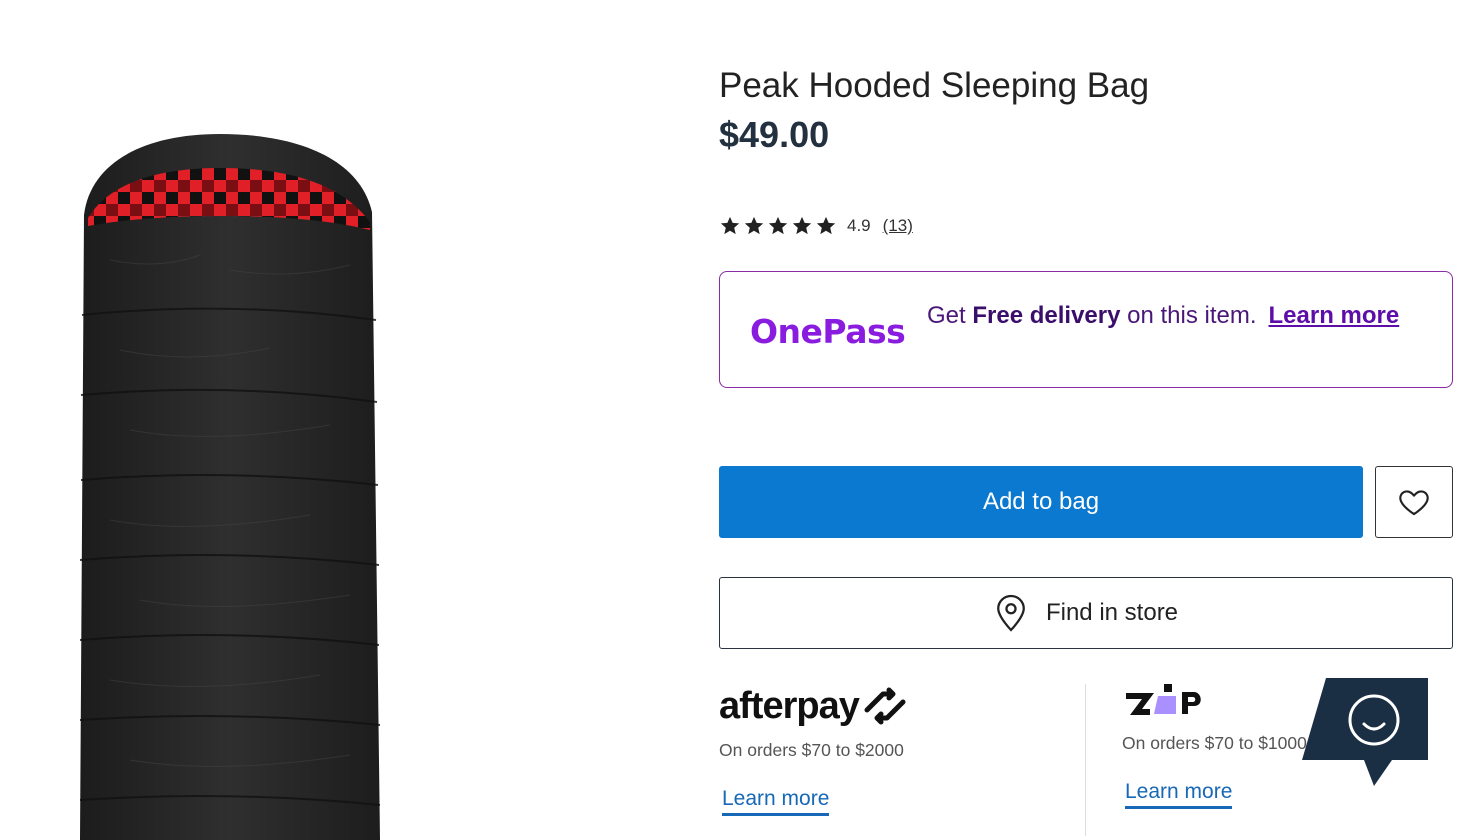 Image resolution: width=1481 pixels, height=840 pixels. I want to click on chat-button, so click(1365, 732).